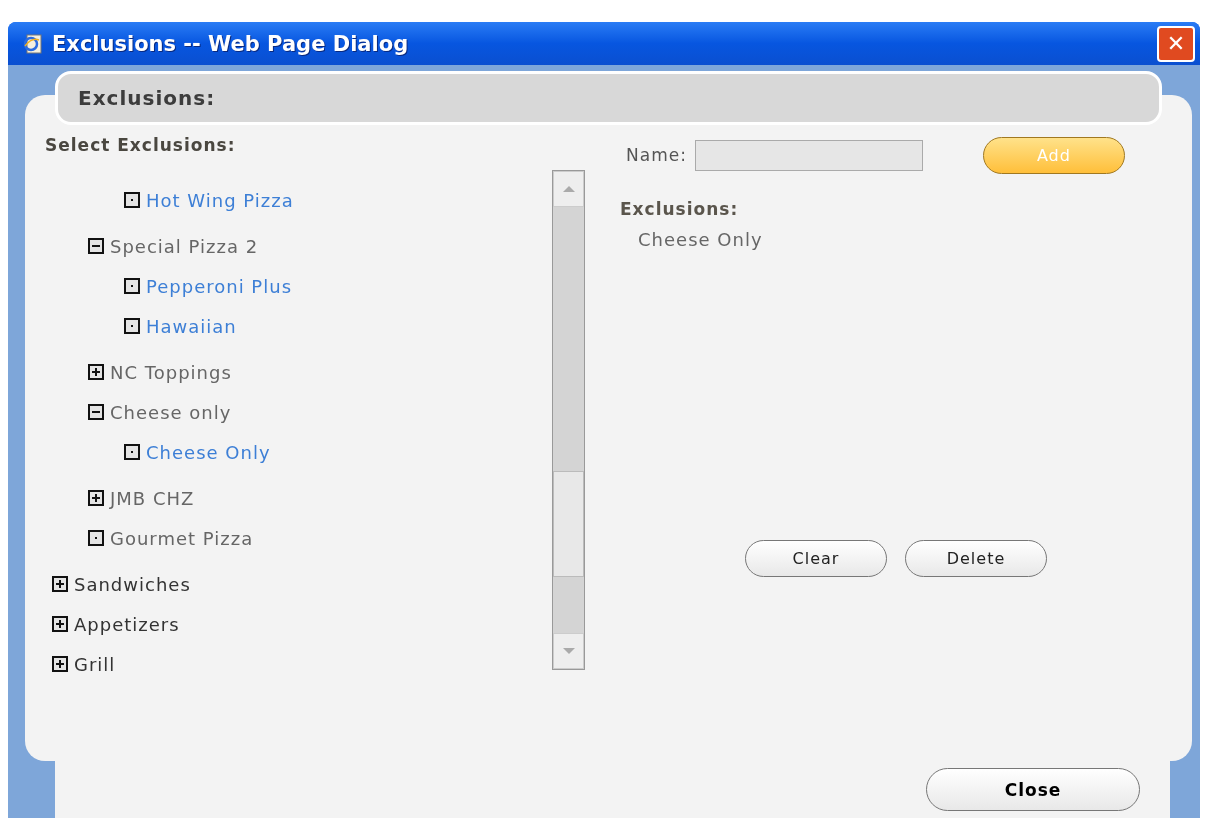  Describe the element at coordinates (808, 155) in the screenshot. I see `name-field` at that location.